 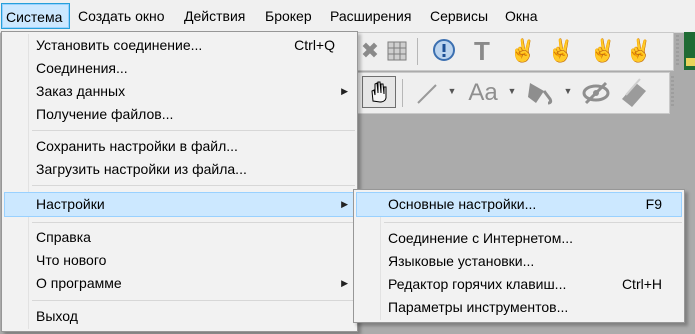 I want to click on menu-item-connect: Установить соединение... Ctrl+Q, so click(x=179, y=45).